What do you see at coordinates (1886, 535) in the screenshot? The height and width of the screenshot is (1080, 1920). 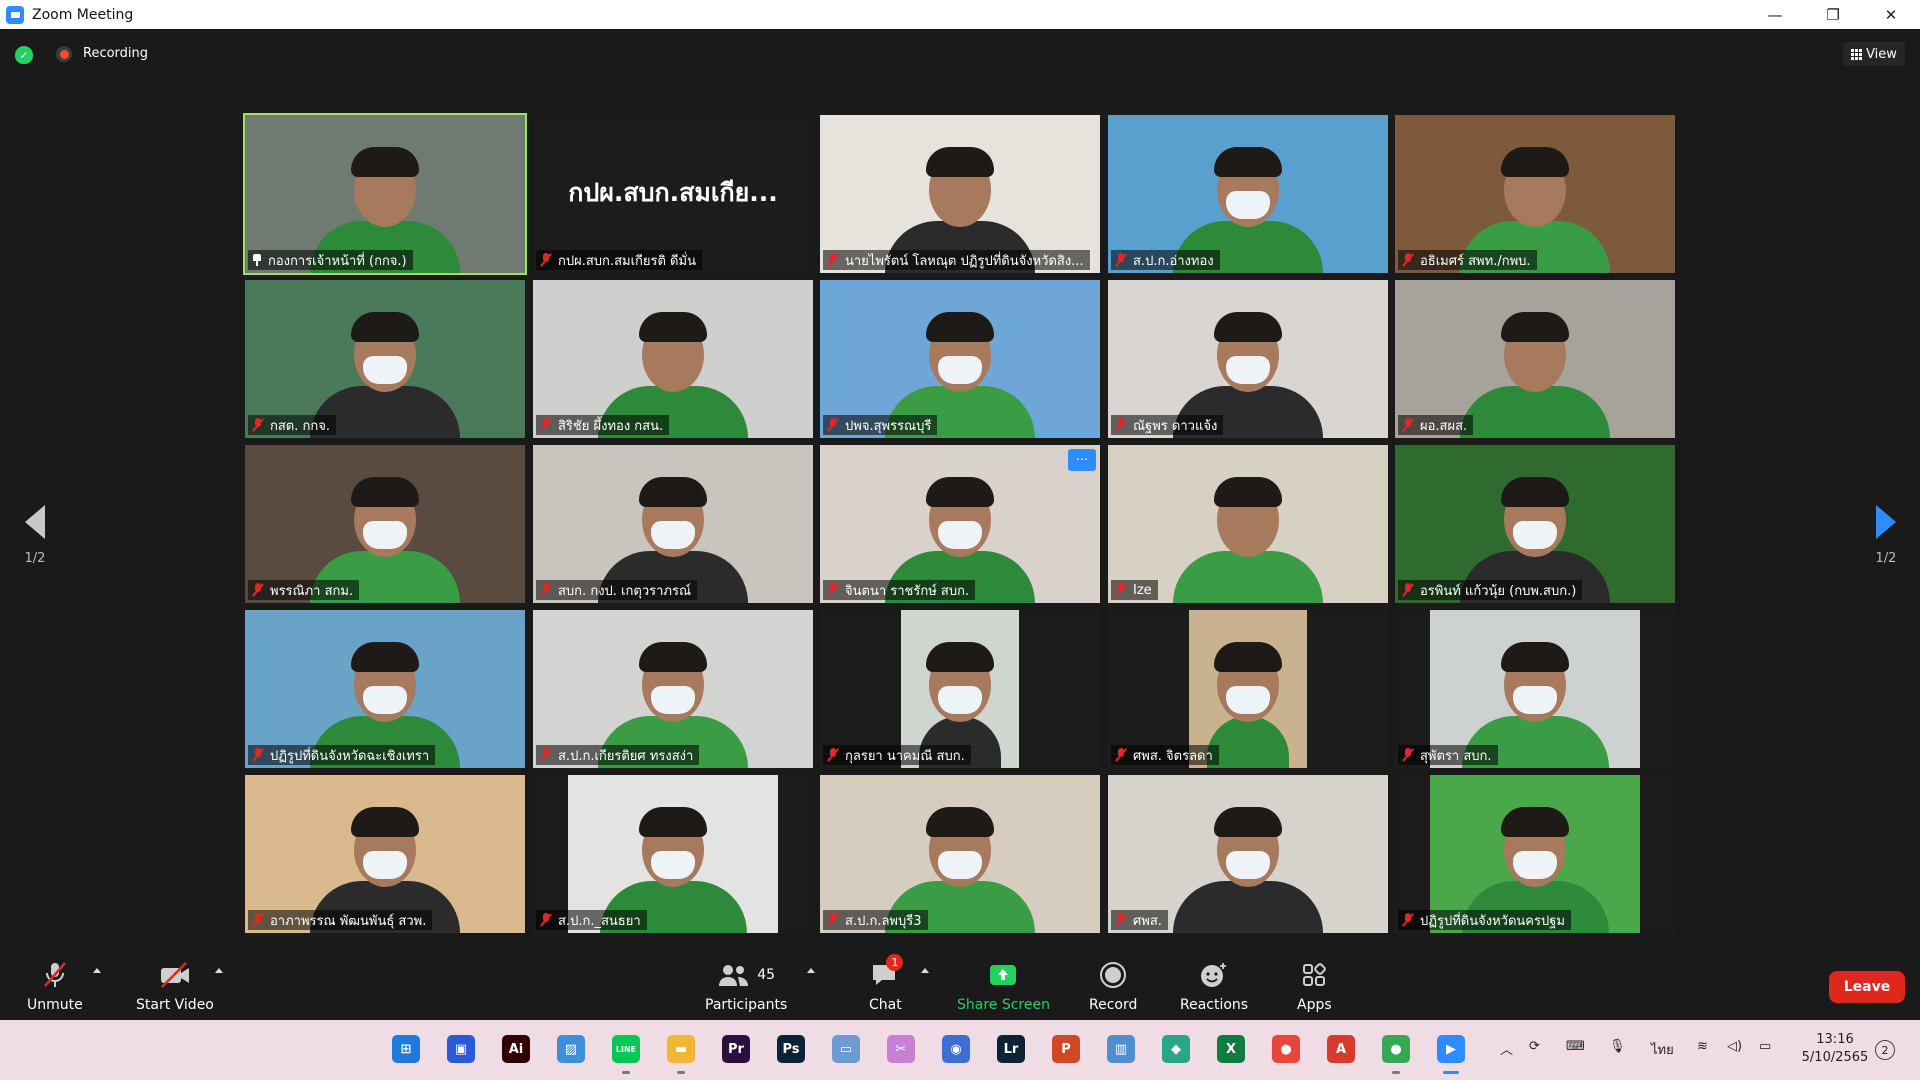 I see `next-page-button: 1/2` at bounding box center [1886, 535].